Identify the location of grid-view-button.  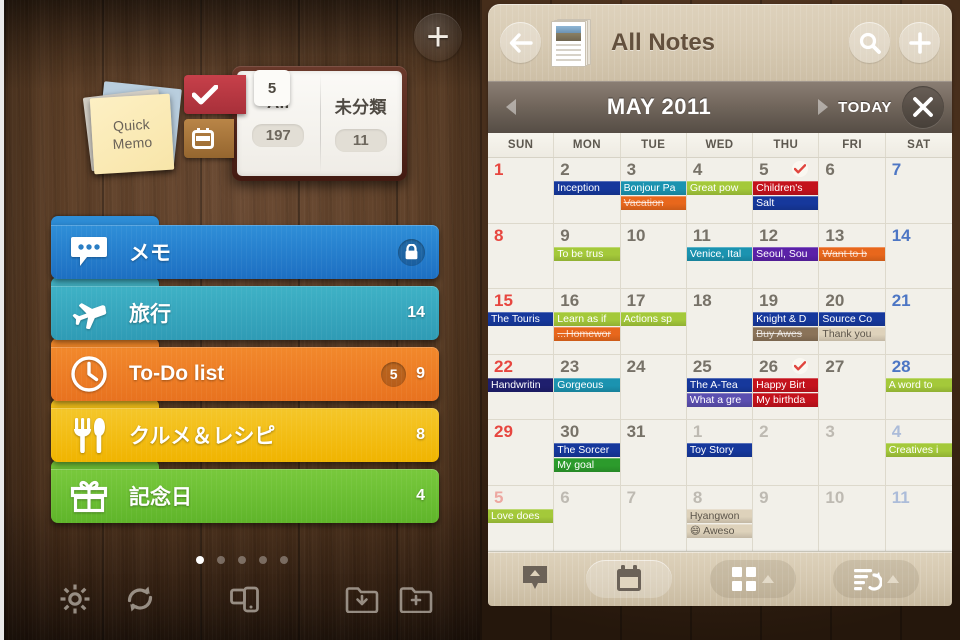
(752, 579).